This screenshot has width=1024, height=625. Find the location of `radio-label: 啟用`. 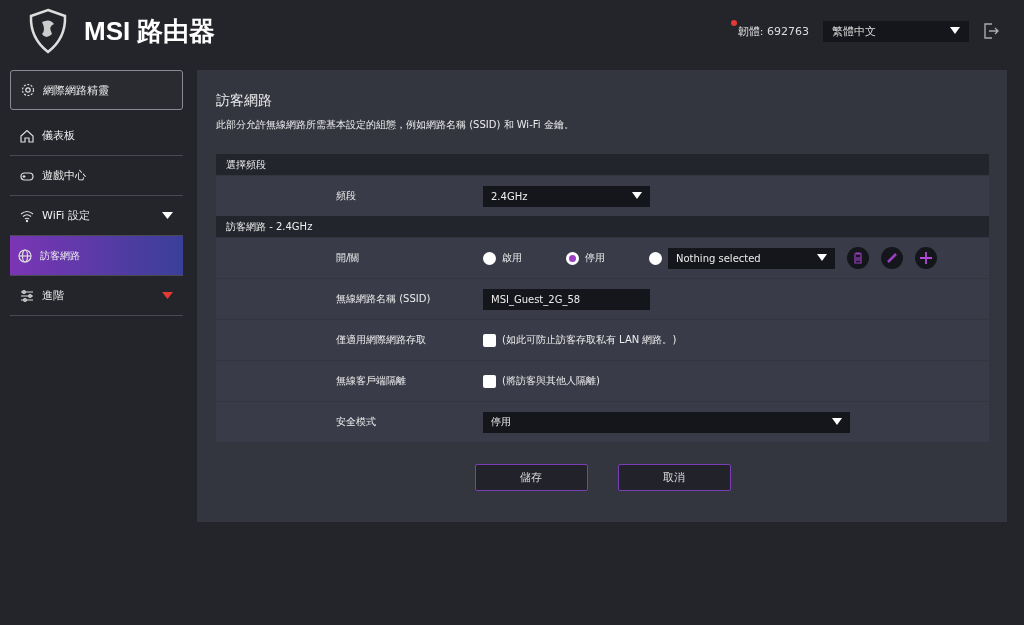

radio-label: 啟用 is located at coordinates (512, 258).